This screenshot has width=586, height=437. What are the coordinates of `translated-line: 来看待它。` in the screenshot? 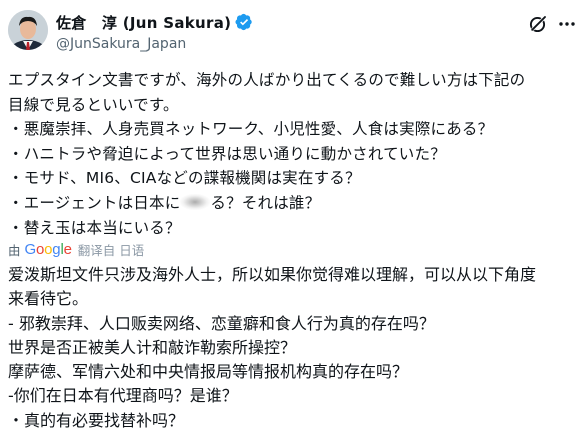 It's located at (48, 299).